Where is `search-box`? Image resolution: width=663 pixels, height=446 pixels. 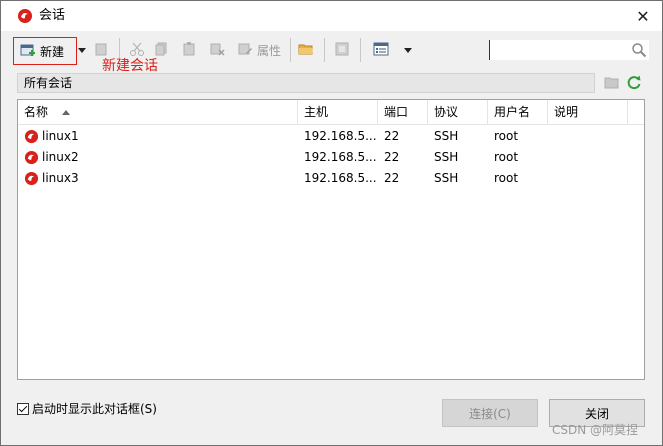
search-box is located at coordinates (569, 50).